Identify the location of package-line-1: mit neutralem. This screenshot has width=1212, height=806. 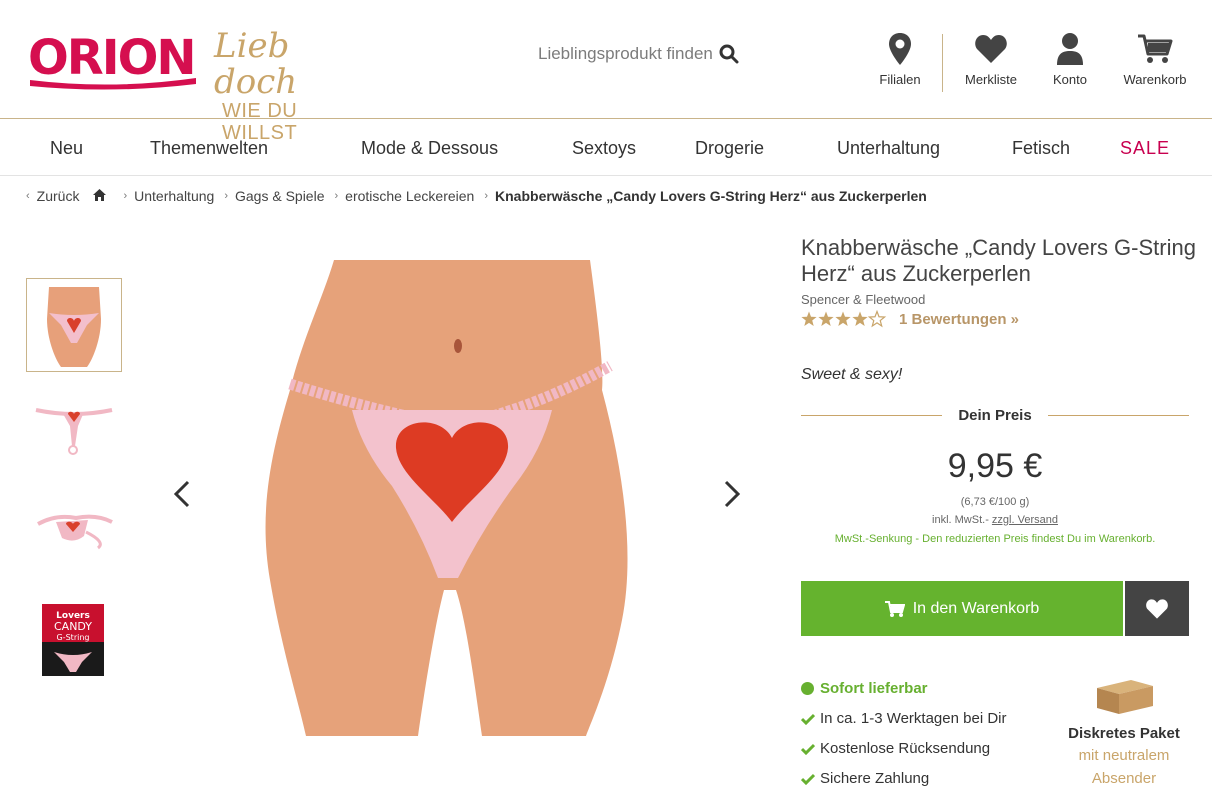
(1124, 755).